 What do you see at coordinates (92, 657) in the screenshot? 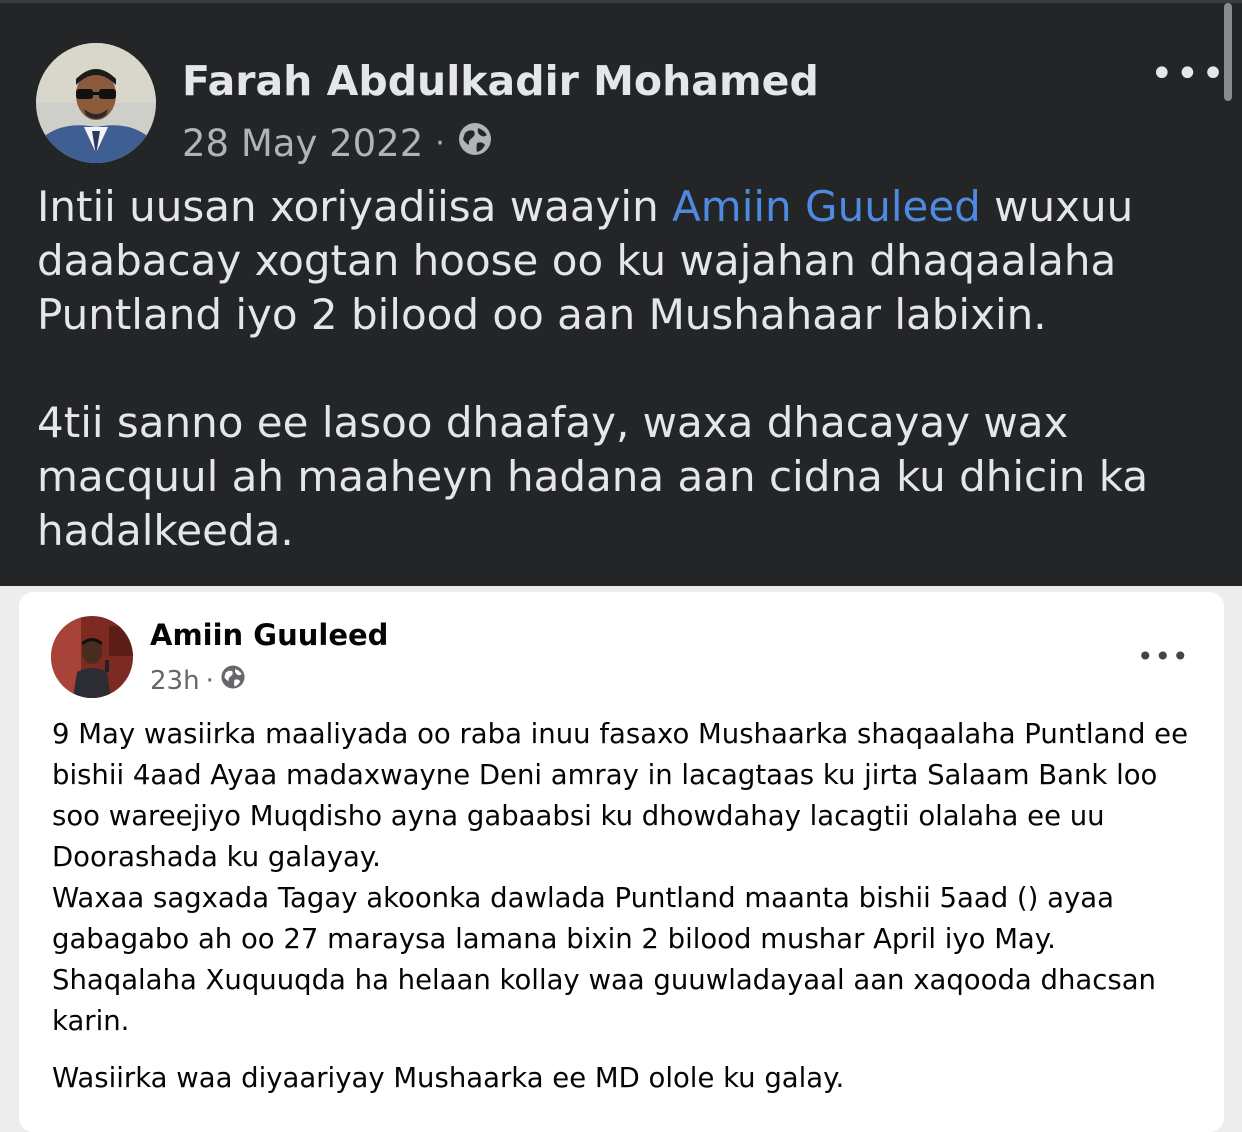
I see `shared-author-avatar` at bounding box center [92, 657].